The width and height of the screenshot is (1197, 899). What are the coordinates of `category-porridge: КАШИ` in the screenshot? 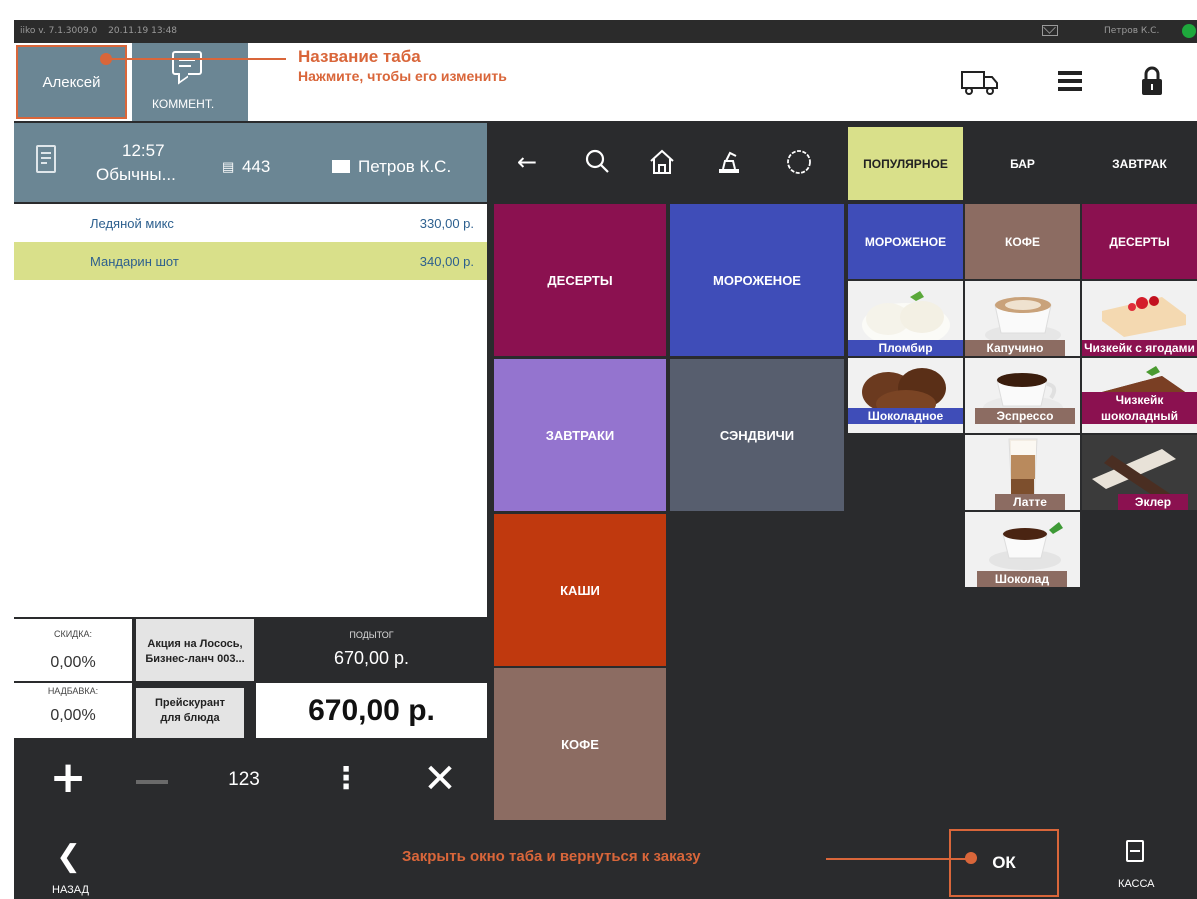 It's located at (580, 590).